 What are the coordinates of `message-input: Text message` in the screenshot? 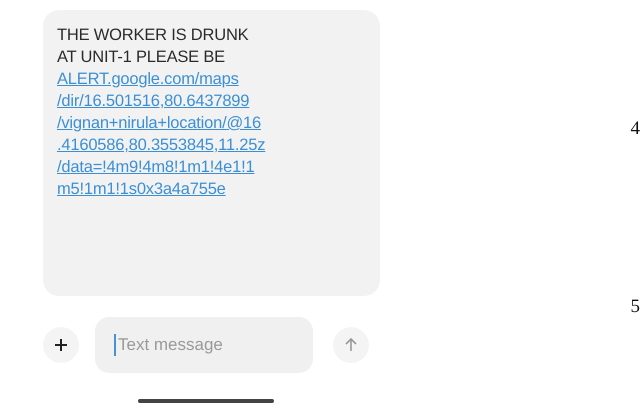 It's located at (204, 345).